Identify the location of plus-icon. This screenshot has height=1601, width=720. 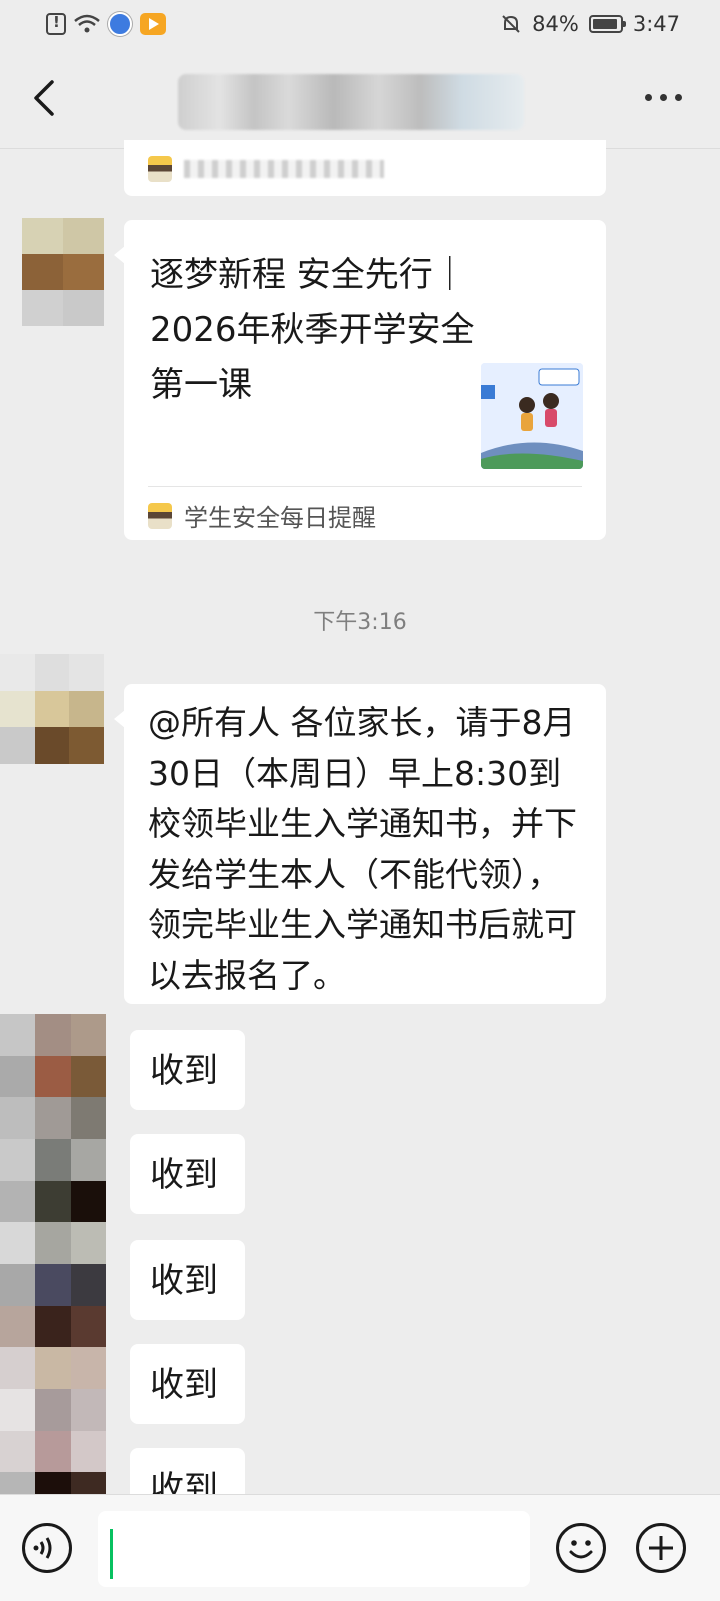
(661, 1548).